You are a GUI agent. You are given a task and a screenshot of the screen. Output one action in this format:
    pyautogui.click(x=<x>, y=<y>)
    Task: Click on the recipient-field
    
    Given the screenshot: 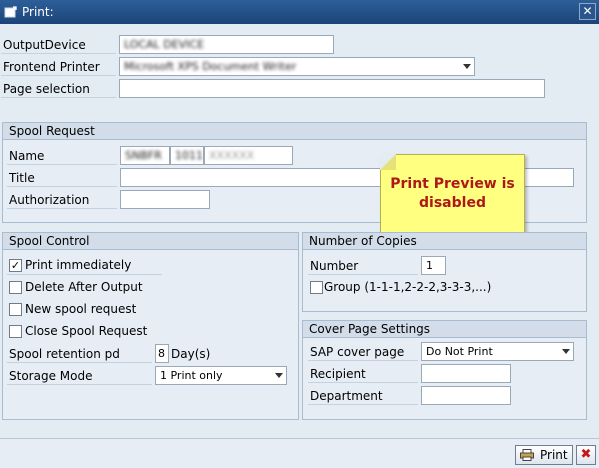 What is the action you would take?
    pyautogui.click(x=466, y=373)
    